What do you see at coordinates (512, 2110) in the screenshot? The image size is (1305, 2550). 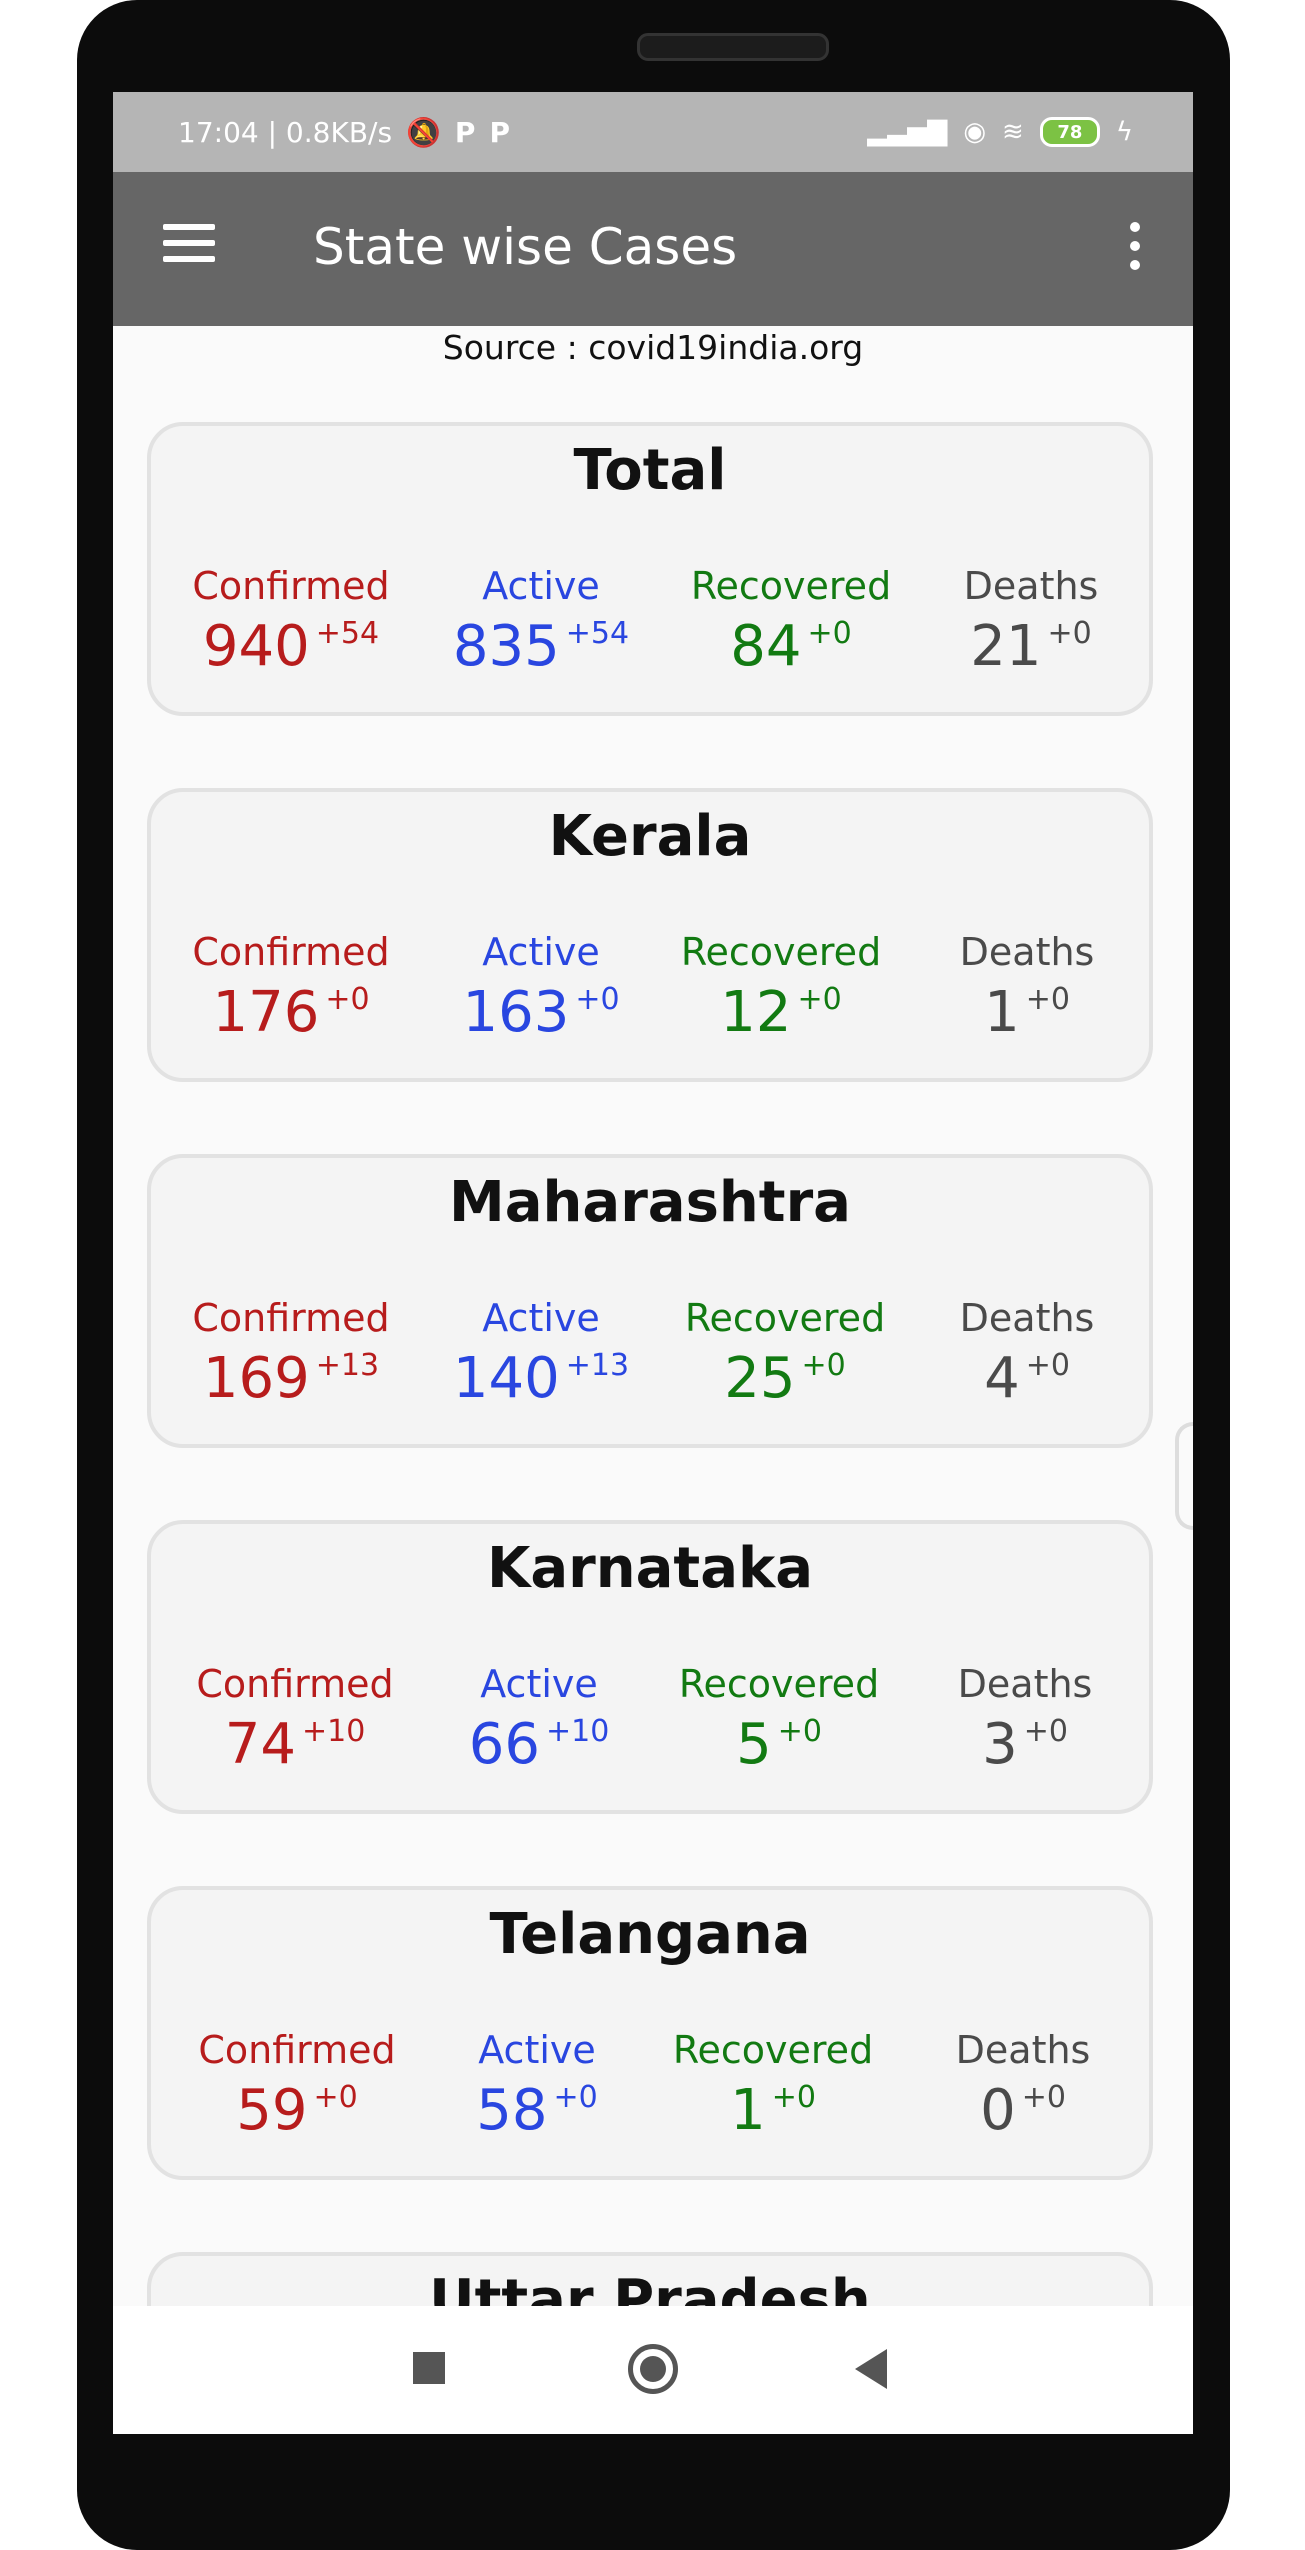 I see `active-value: 58` at bounding box center [512, 2110].